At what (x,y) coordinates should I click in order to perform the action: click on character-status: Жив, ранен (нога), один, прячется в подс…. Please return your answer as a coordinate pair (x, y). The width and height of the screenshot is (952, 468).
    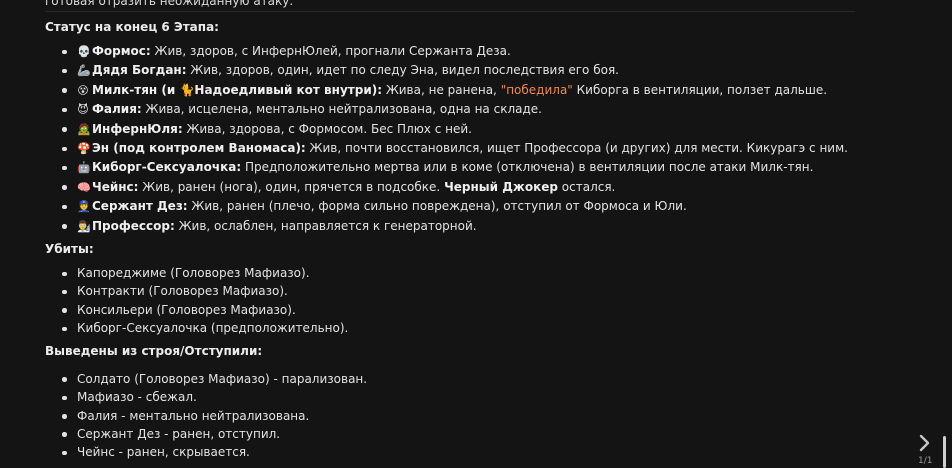
    Looking at the image, I should click on (291, 186).